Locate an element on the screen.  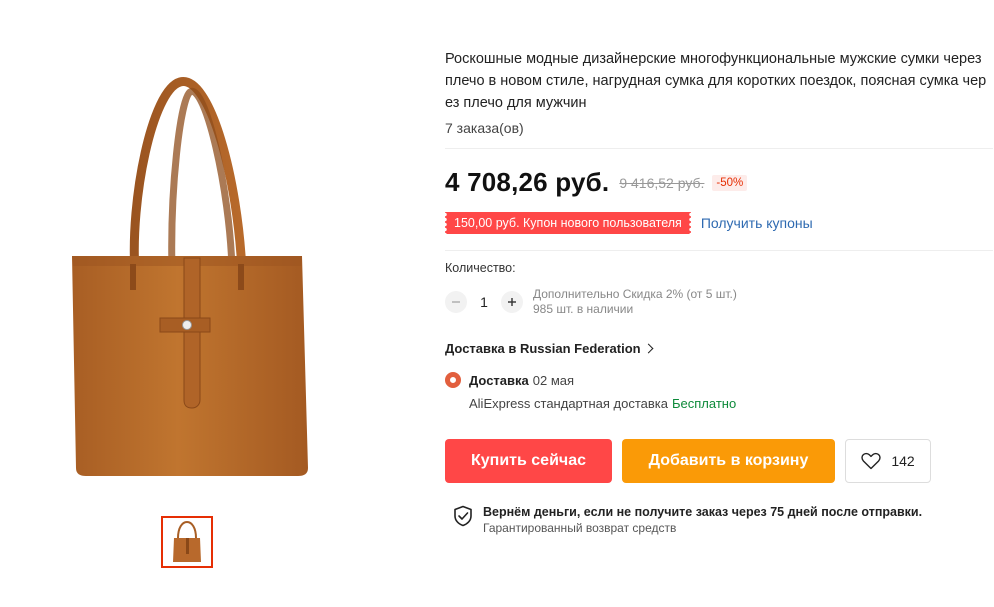
quantity-input: 1 is located at coordinates (484, 302).